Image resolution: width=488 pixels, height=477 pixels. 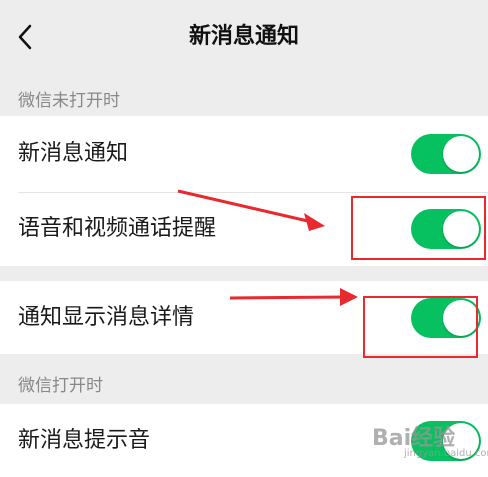 I want to click on watermark: Bai经验 jingyan.baidu.com, so click(x=420, y=444).